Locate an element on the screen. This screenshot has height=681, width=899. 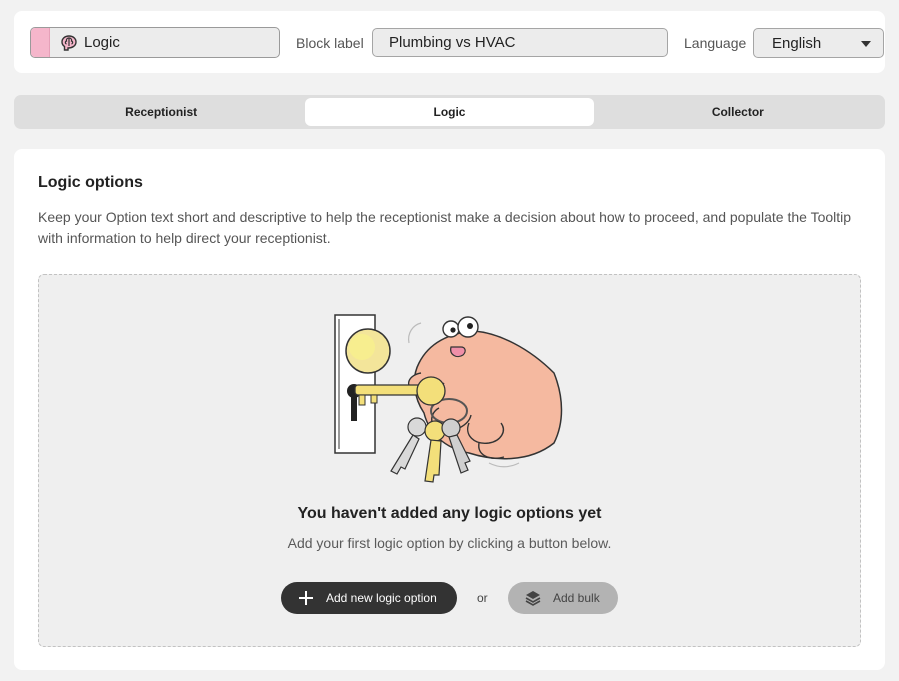
block-color-swatch is located at coordinates (40, 42).